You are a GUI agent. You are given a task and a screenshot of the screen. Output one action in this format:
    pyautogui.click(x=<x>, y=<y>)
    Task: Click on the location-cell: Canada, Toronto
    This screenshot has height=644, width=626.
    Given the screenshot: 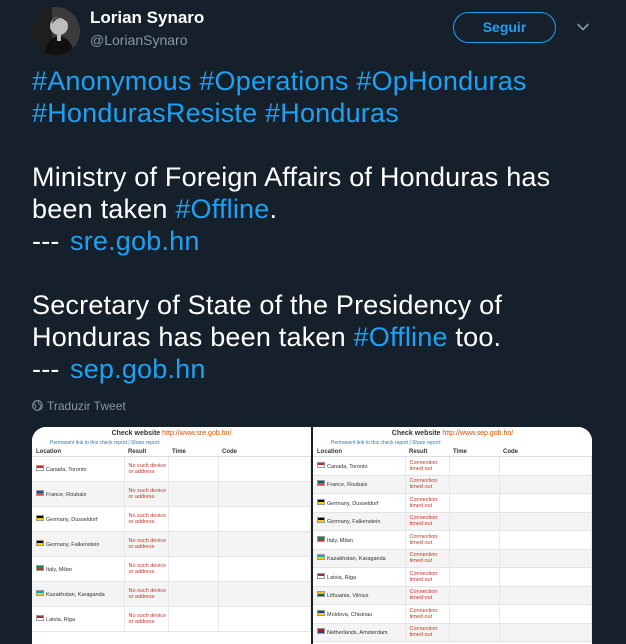 What is the action you would take?
    pyautogui.click(x=78, y=469)
    